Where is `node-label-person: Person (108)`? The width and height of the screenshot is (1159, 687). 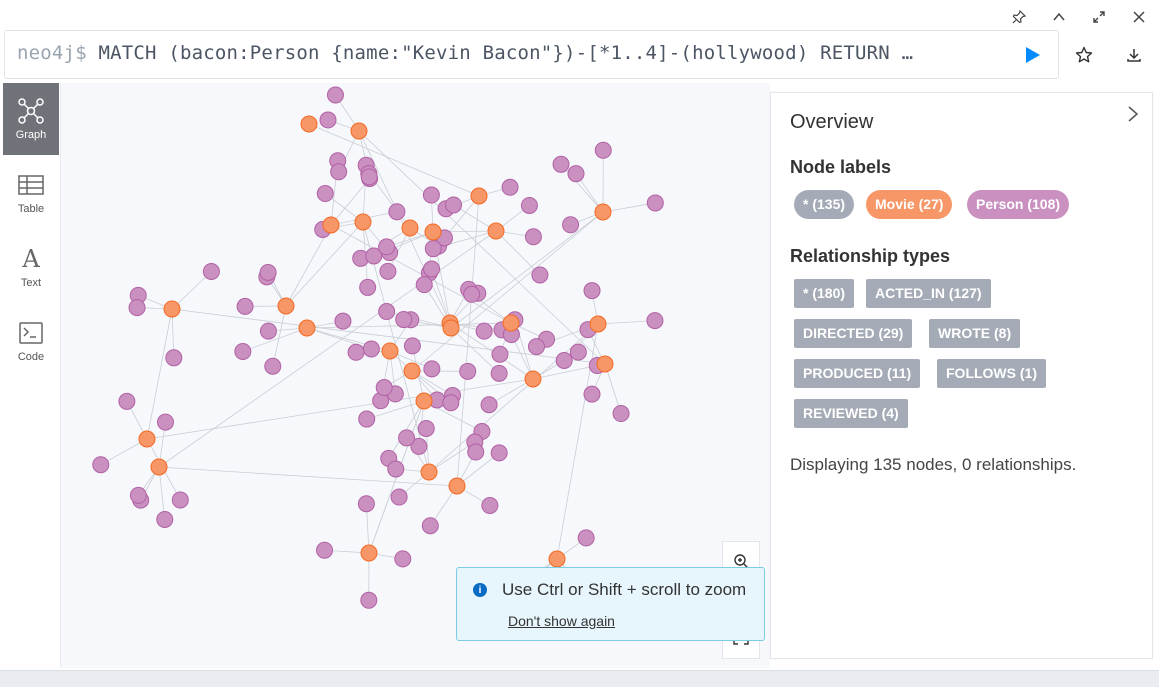 node-label-person: Person (108) is located at coordinates (1018, 204).